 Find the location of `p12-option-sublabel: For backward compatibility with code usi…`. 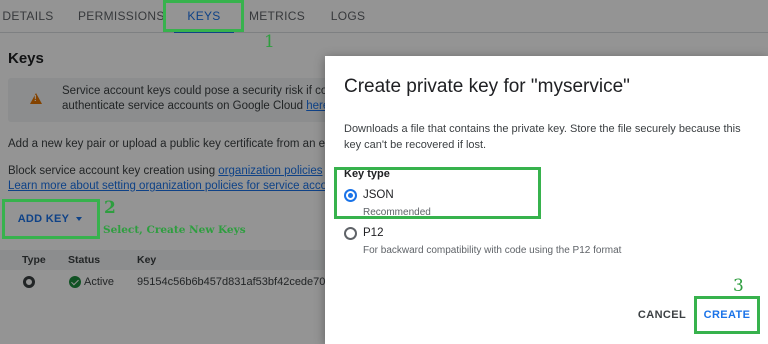

p12-option-sublabel: For backward compatibility with code usi… is located at coordinates (492, 250).